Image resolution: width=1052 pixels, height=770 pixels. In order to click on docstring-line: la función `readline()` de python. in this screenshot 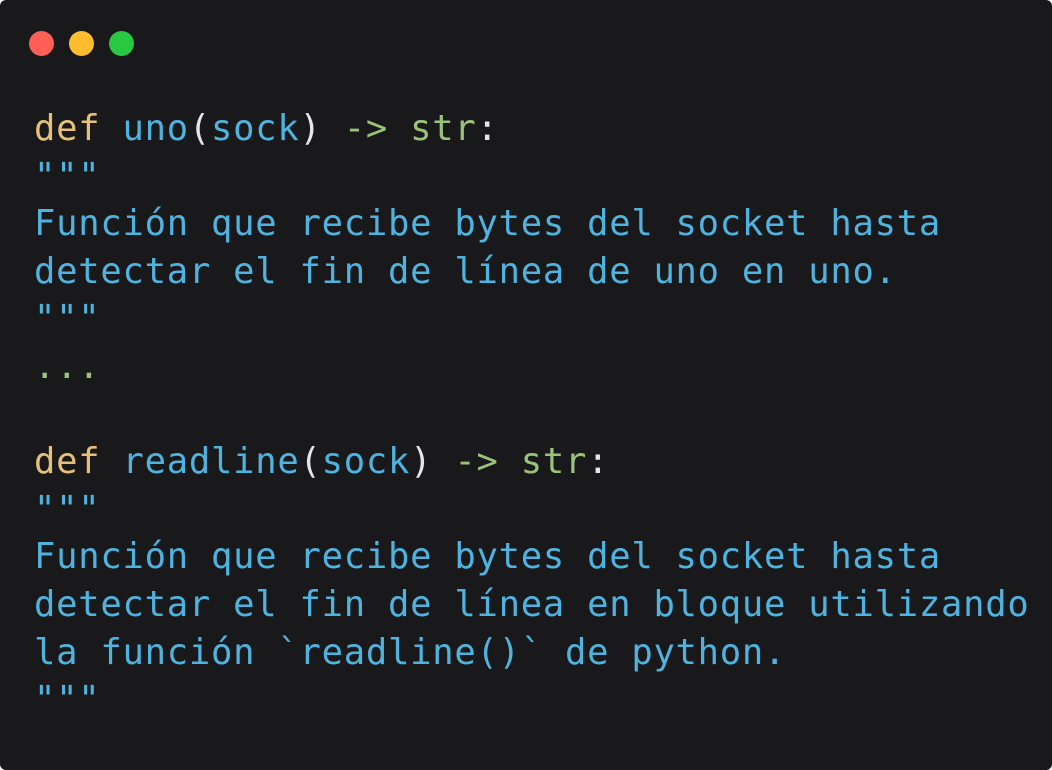, I will do `click(410, 652)`.